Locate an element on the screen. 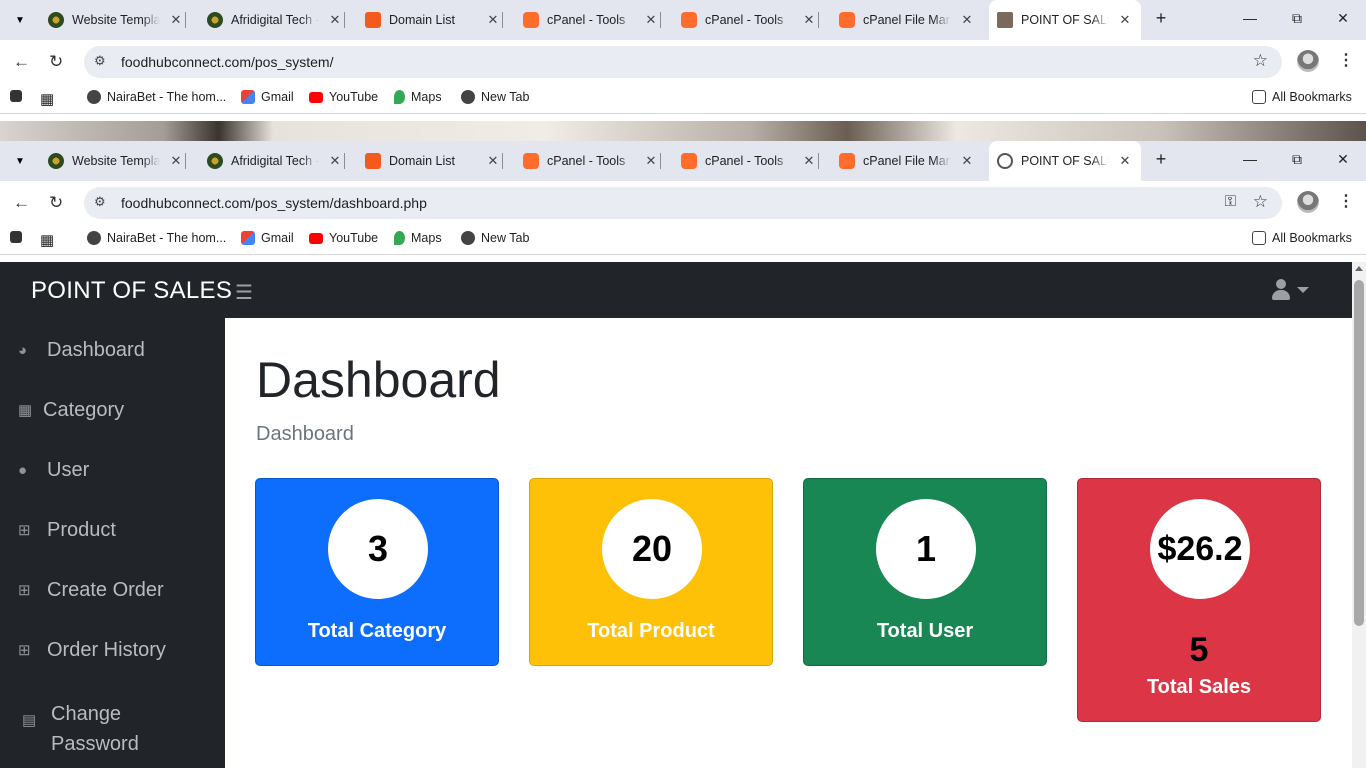 This screenshot has width=1366, height=768. stat-label: Total Category is located at coordinates (377, 631).